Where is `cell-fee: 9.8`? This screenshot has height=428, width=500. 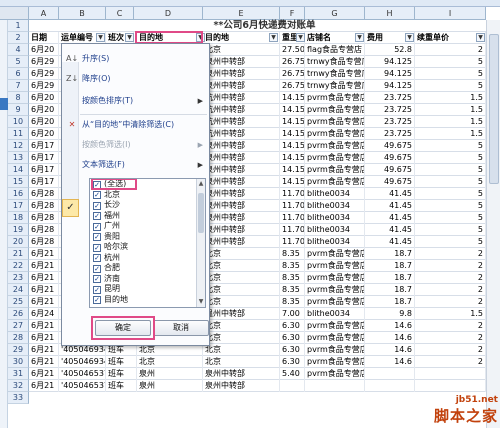
cell-fee: 9.8 is located at coordinates (390, 314).